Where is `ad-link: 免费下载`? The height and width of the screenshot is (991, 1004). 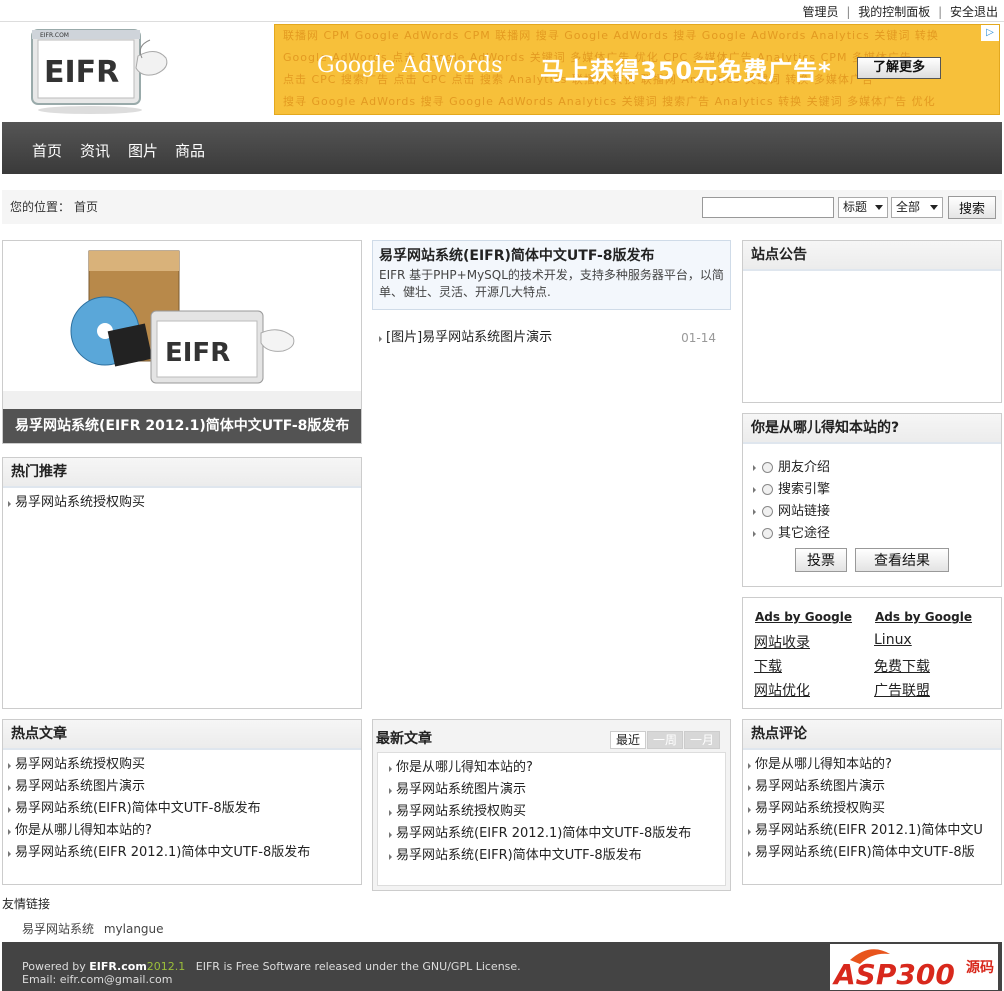
ad-link: 免费下载 is located at coordinates (902, 666).